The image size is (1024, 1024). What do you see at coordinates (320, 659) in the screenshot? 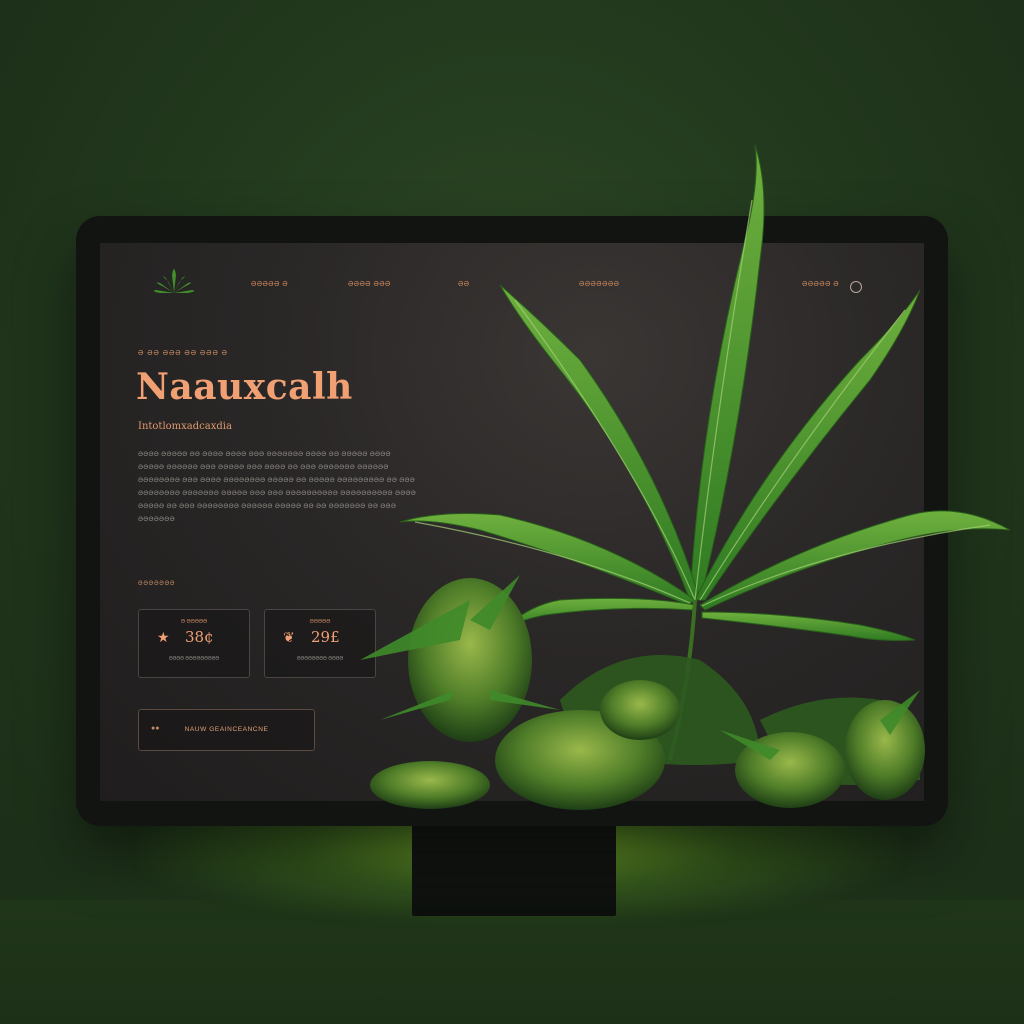
I see `stat-card-caption: ƏƏƏƏƏƏƏƏ ƏƏƏƏ` at bounding box center [320, 659].